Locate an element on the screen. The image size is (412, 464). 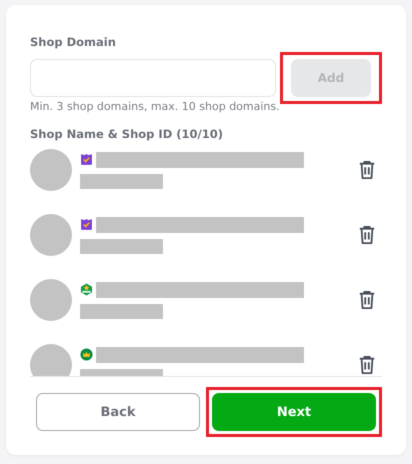
hint-text: Min. 3 shop domains, max. 10 shop domains. is located at coordinates (155, 106).